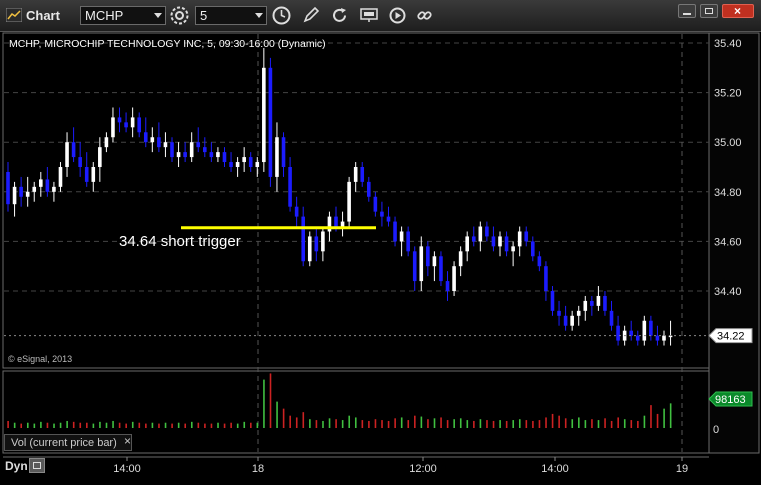  Describe the element at coordinates (311, 15) in the screenshot. I see `pencil-draw-icon` at that location.